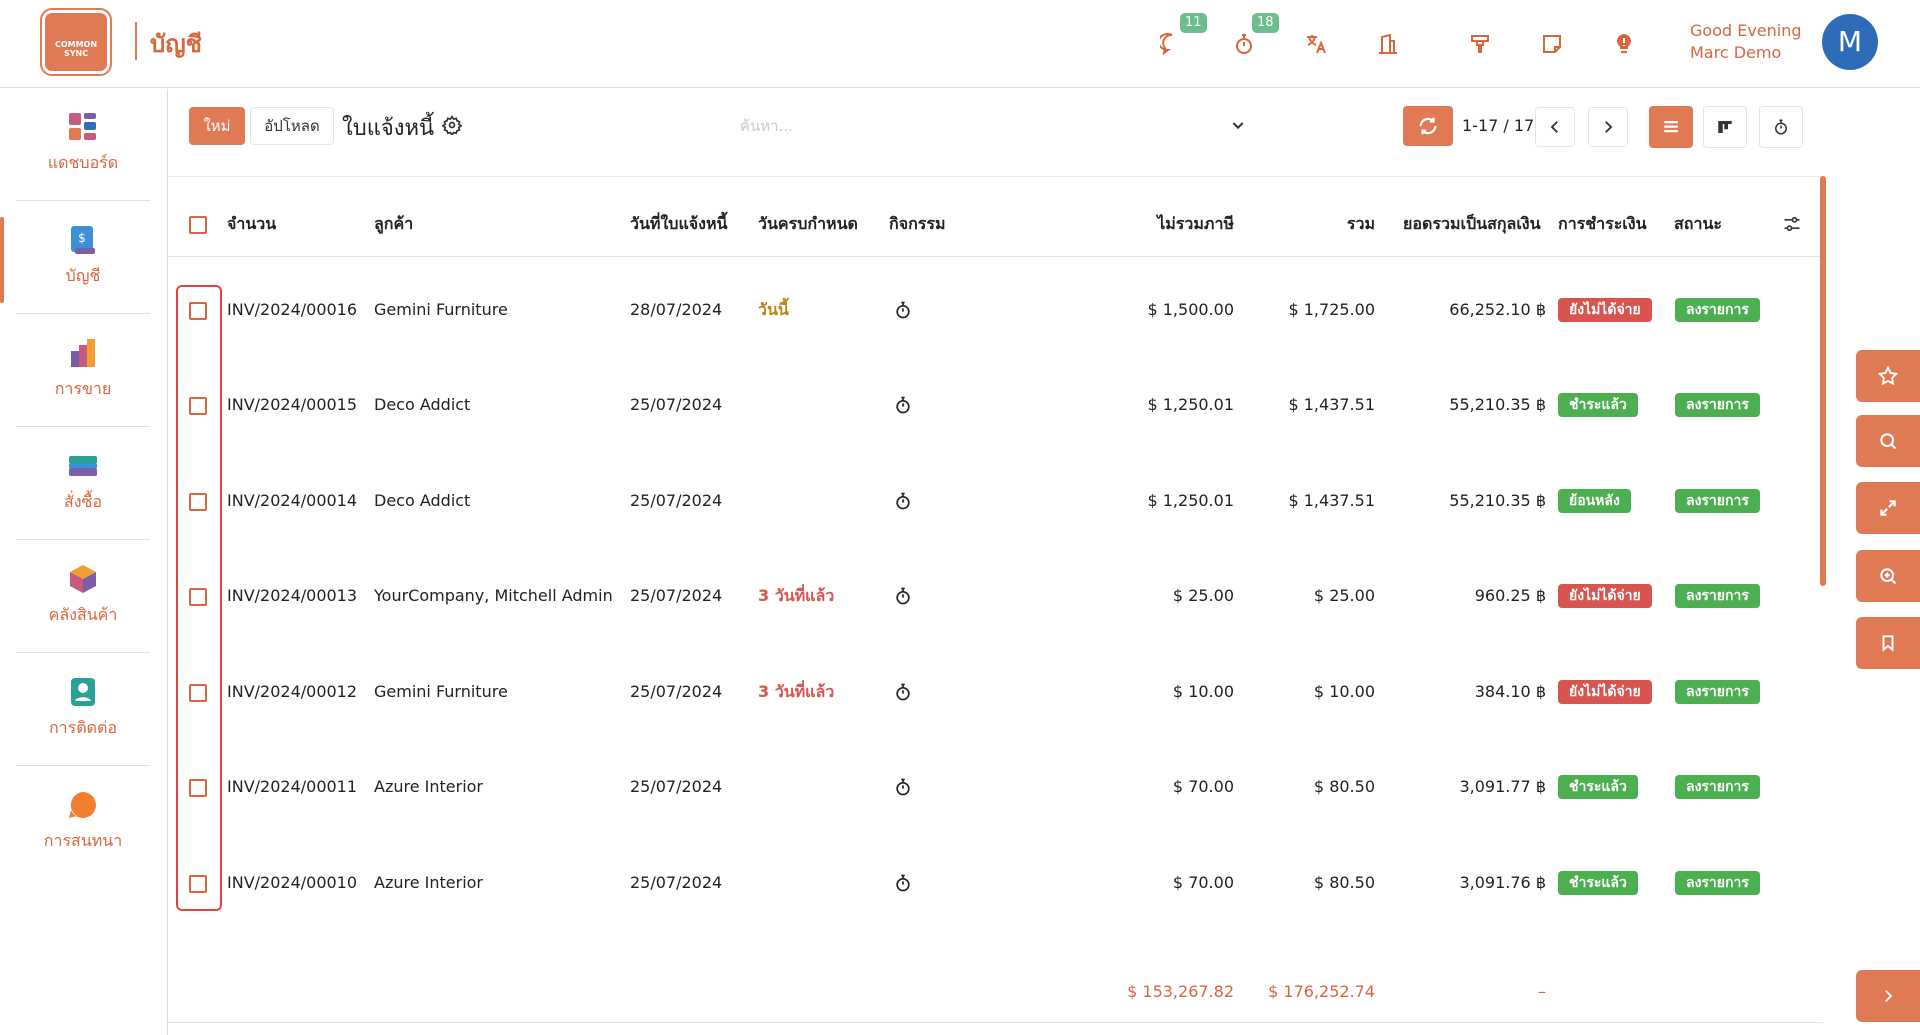 The width and height of the screenshot is (1920, 1035). I want to click on bookmark-button, so click(1888, 643).